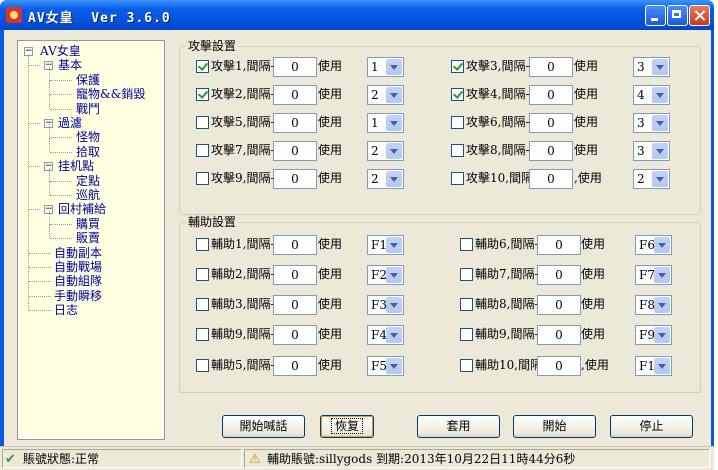 This screenshot has width=718, height=470. What do you see at coordinates (88, 80) in the screenshot?
I see `tree-item: 保護` at bounding box center [88, 80].